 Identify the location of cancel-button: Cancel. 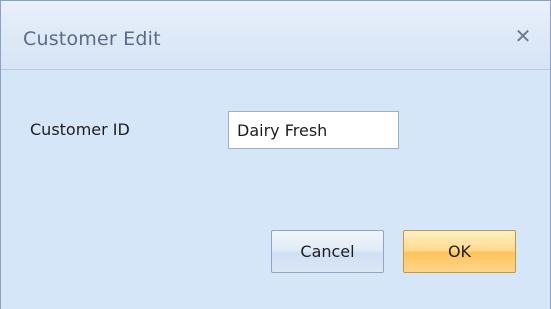
(327, 251).